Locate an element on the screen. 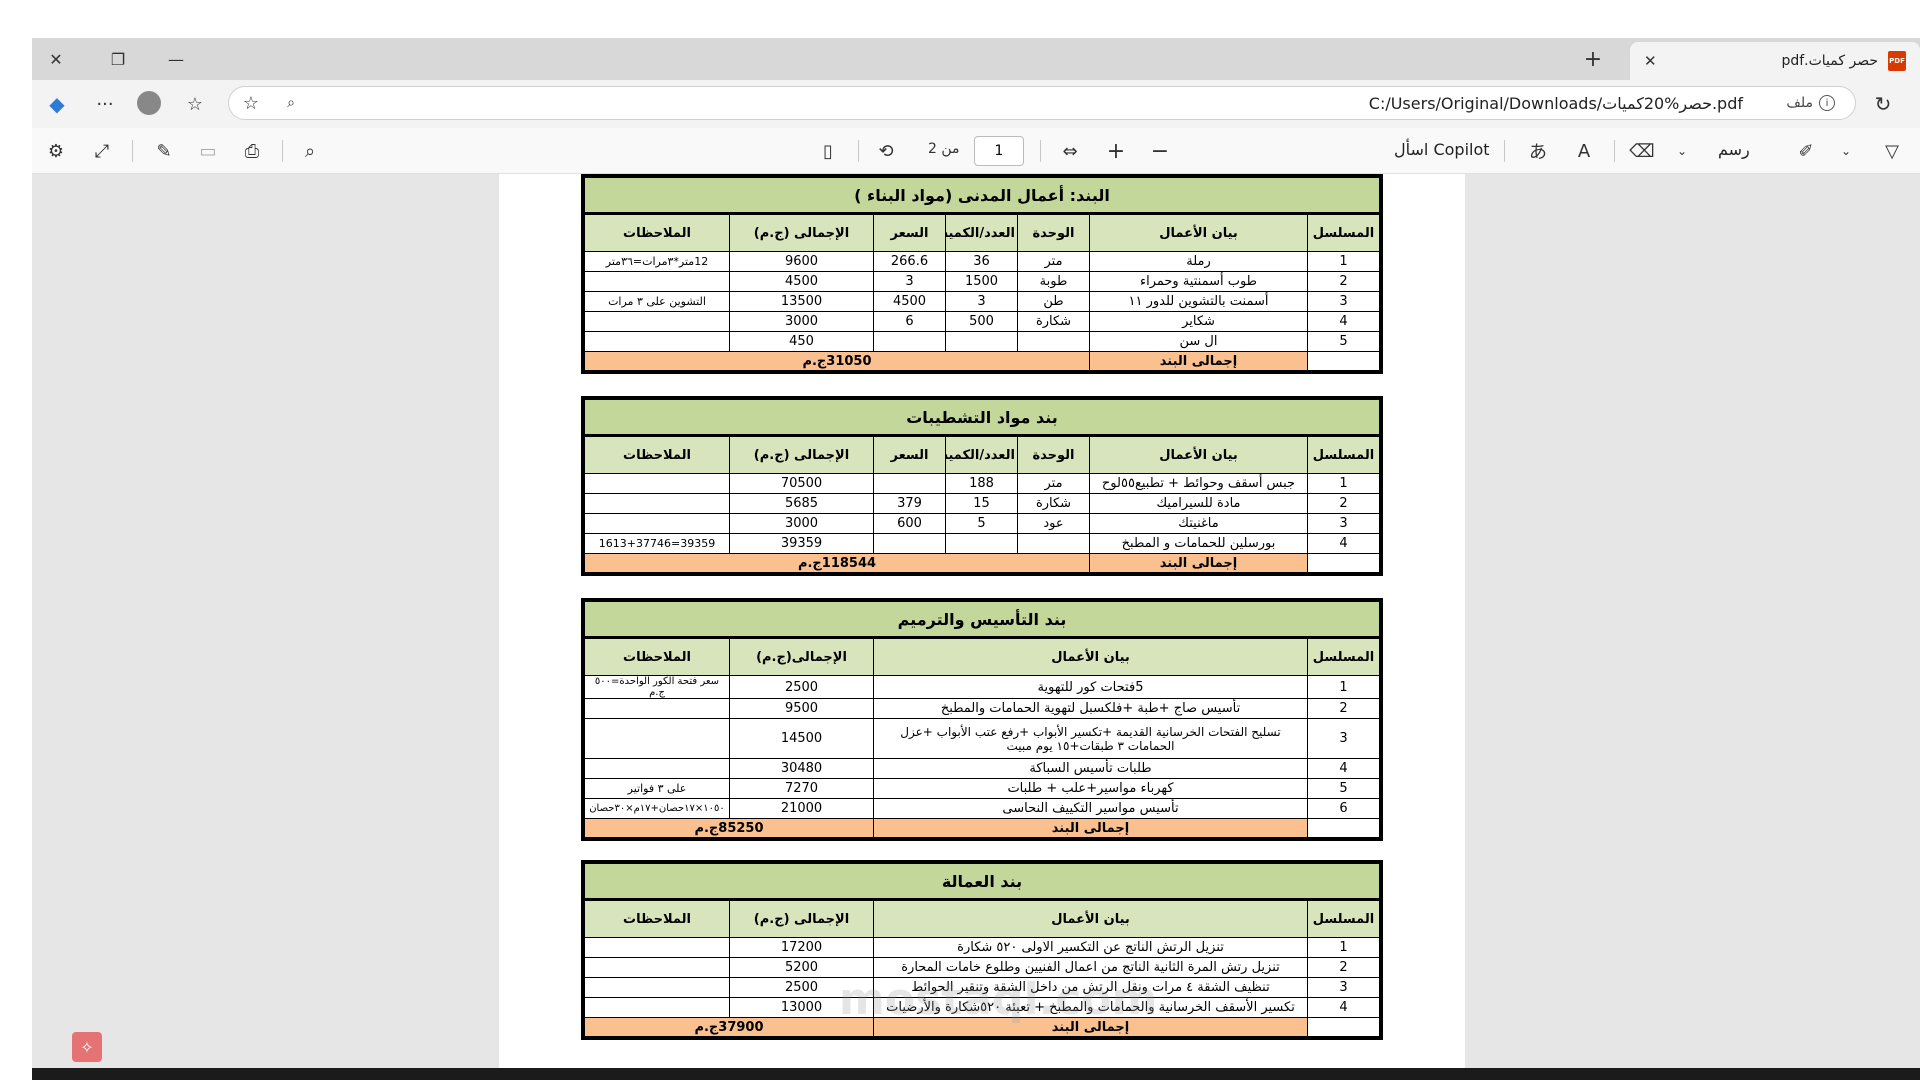  cell: أسمنت بالتشوين للدور ١١ is located at coordinates (1198, 301).